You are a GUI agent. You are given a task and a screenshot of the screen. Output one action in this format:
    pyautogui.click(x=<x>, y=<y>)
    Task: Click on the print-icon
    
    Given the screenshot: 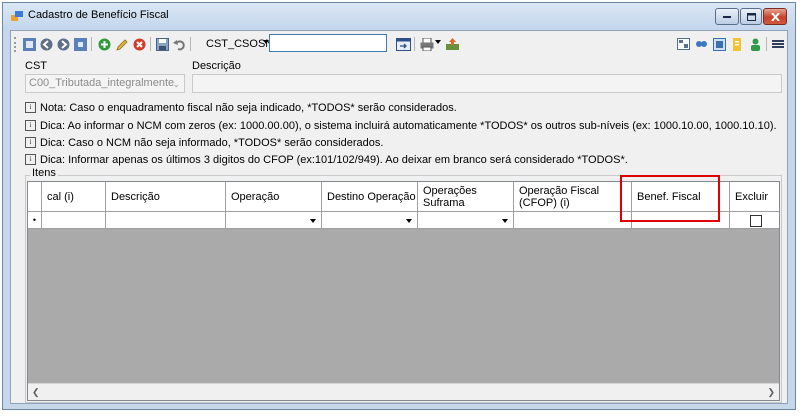 What is the action you would take?
    pyautogui.click(x=427, y=44)
    